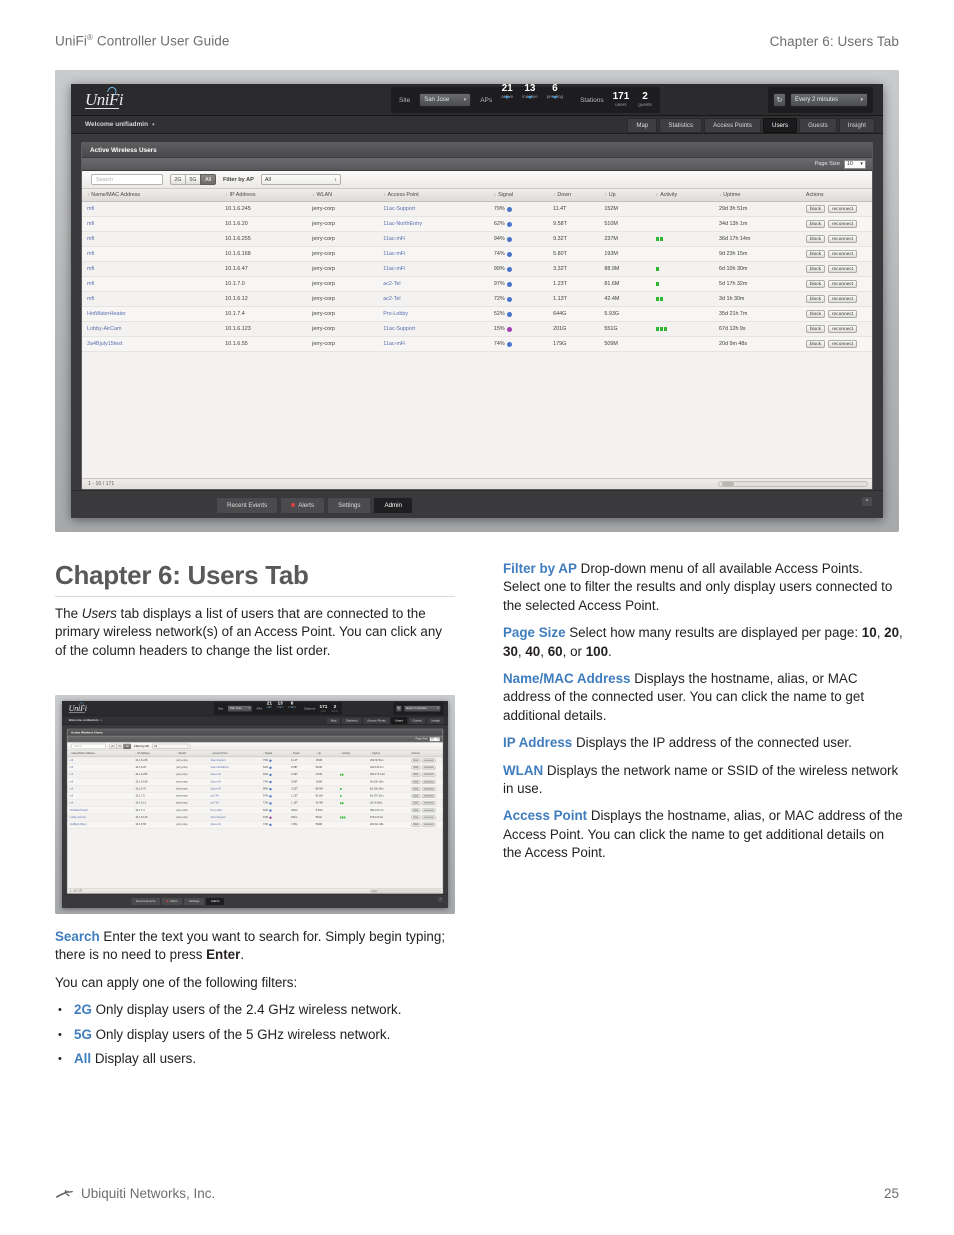 Image resolution: width=954 pixels, height=1235 pixels. Describe the element at coordinates (127, 746) in the screenshot. I see `band-filter-all-mini: All` at that location.